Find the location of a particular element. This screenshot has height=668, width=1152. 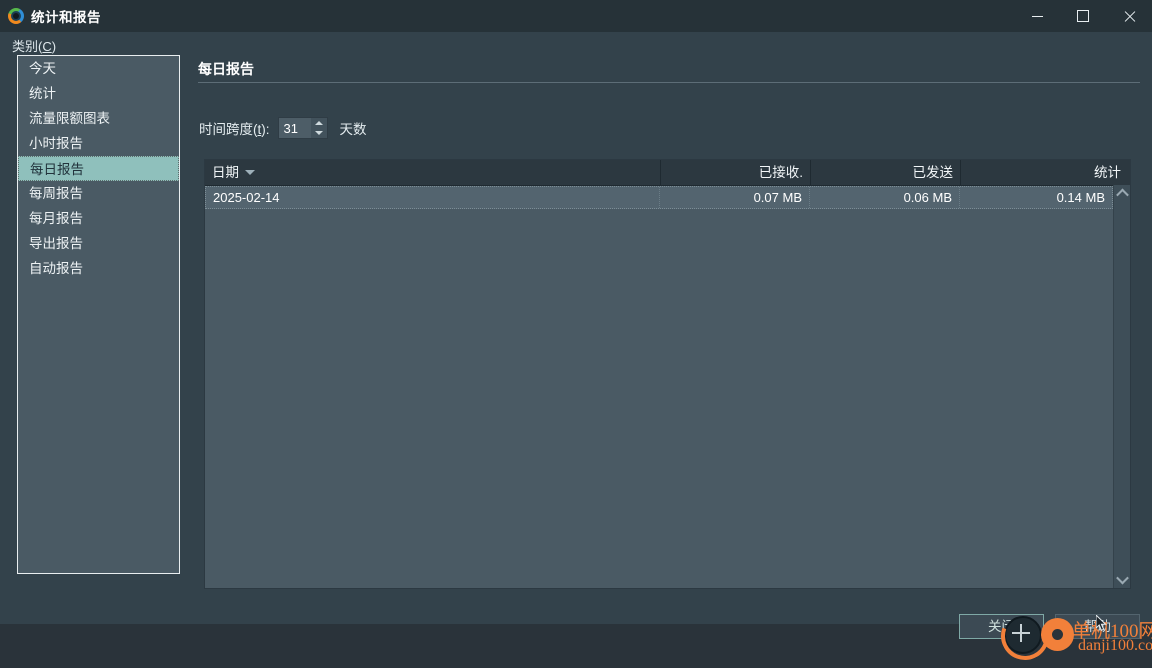

table-header-row: 日期 已接收. 已发送 统计 is located at coordinates (667, 173).